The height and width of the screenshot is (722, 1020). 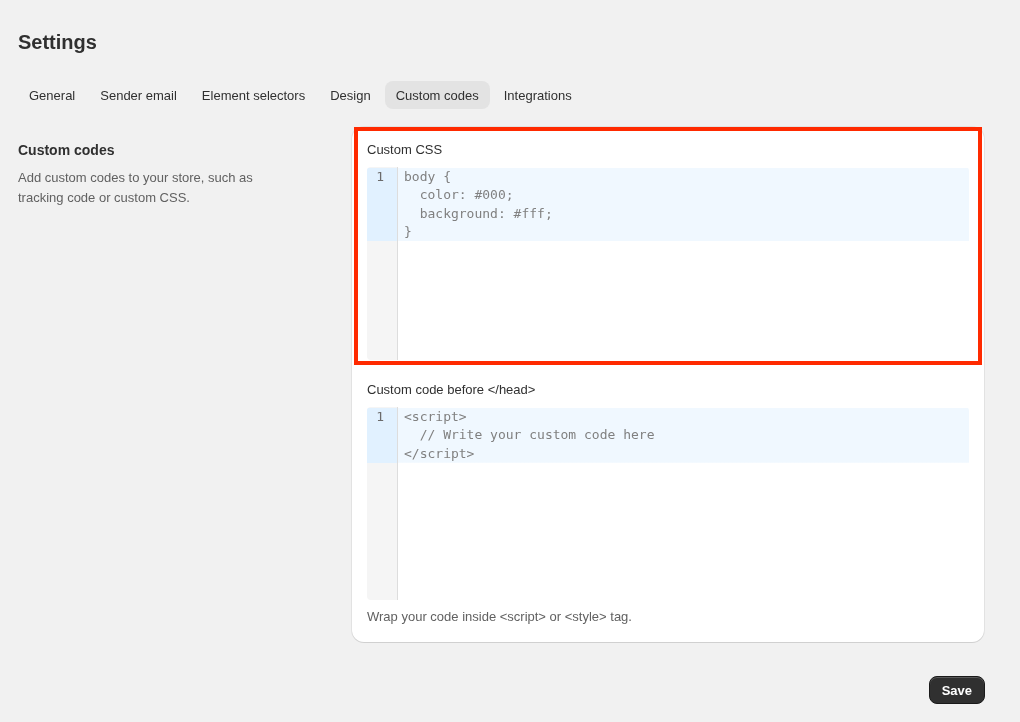 What do you see at coordinates (66, 150) in the screenshot?
I see `section-title: Custom codes` at bounding box center [66, 150].